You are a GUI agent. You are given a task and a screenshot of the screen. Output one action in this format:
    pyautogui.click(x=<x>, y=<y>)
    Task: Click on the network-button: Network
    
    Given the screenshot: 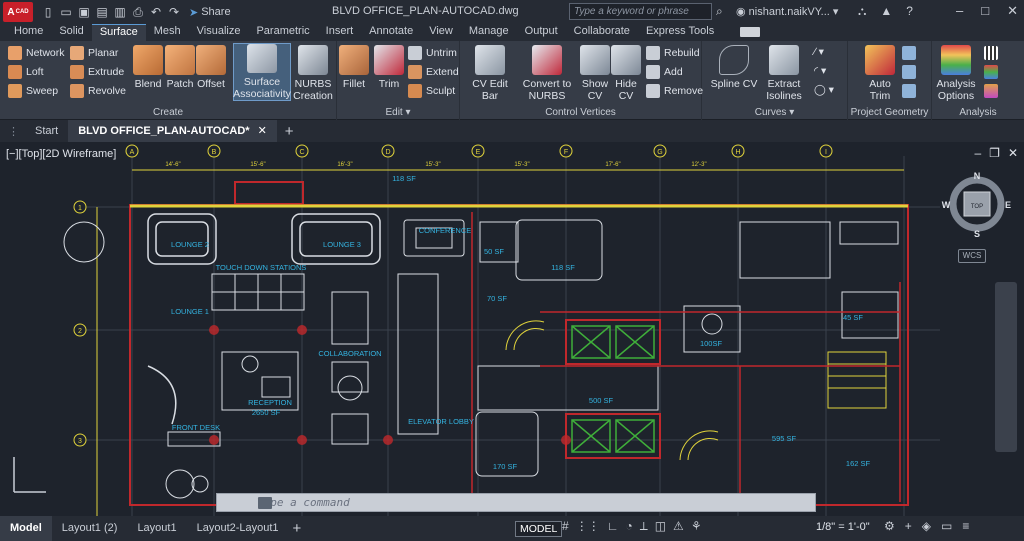 What is the action you would take?
    pyautogui.click(x=36, y=53)
    